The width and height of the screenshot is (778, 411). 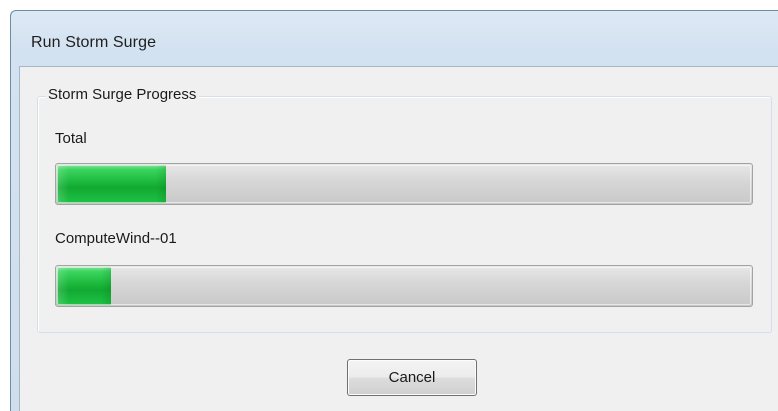 I want to click on total-progress-bar, so click(x=404, y=184).